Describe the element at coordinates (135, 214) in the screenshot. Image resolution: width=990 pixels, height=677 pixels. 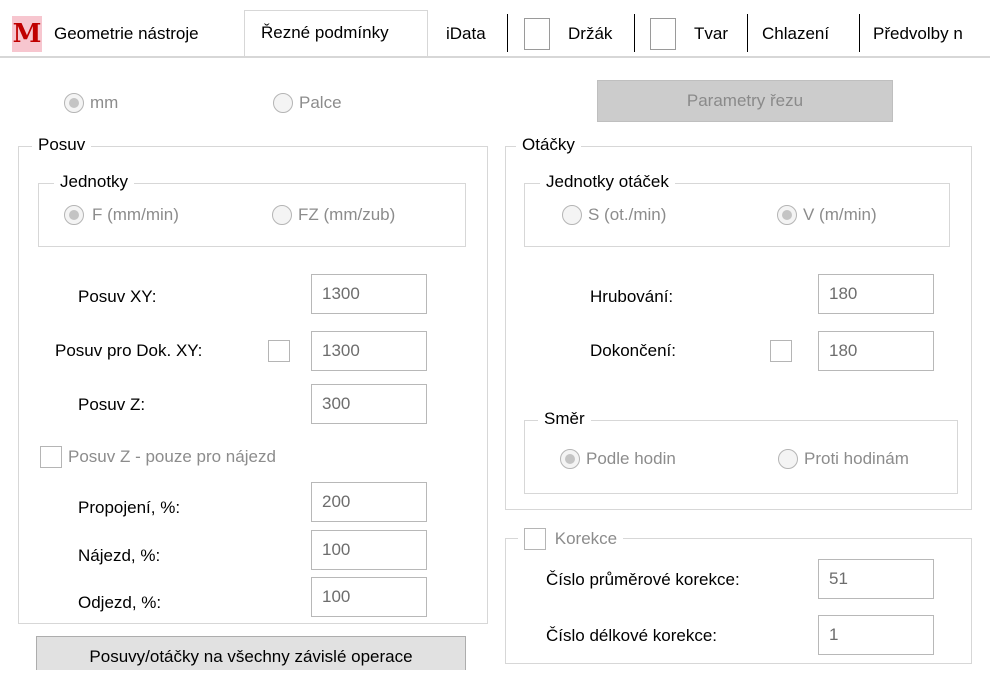
I see `radio-feed-f-label: F (mm/min)` at that location.